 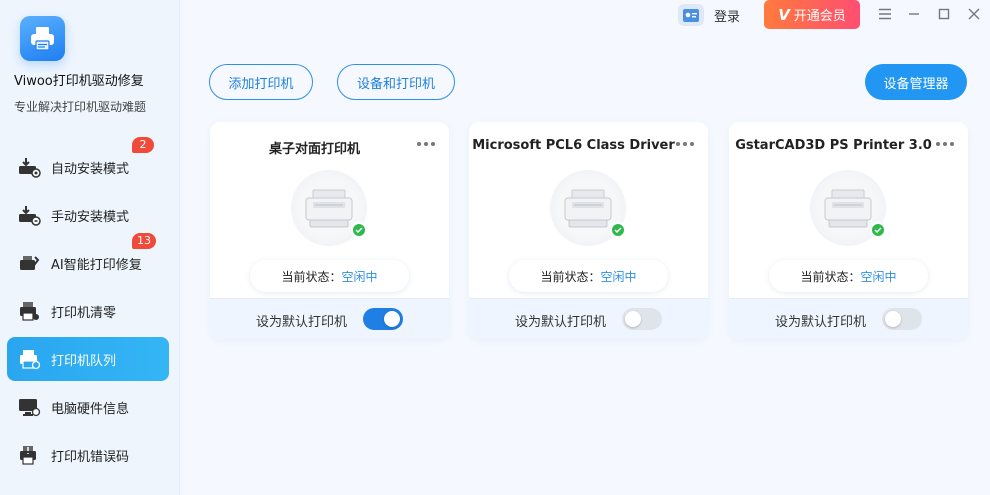 What do you see at coordinates (29, 359) in the screenshot?
I see `printer-queue-icon` at bounding box center [29, 359].